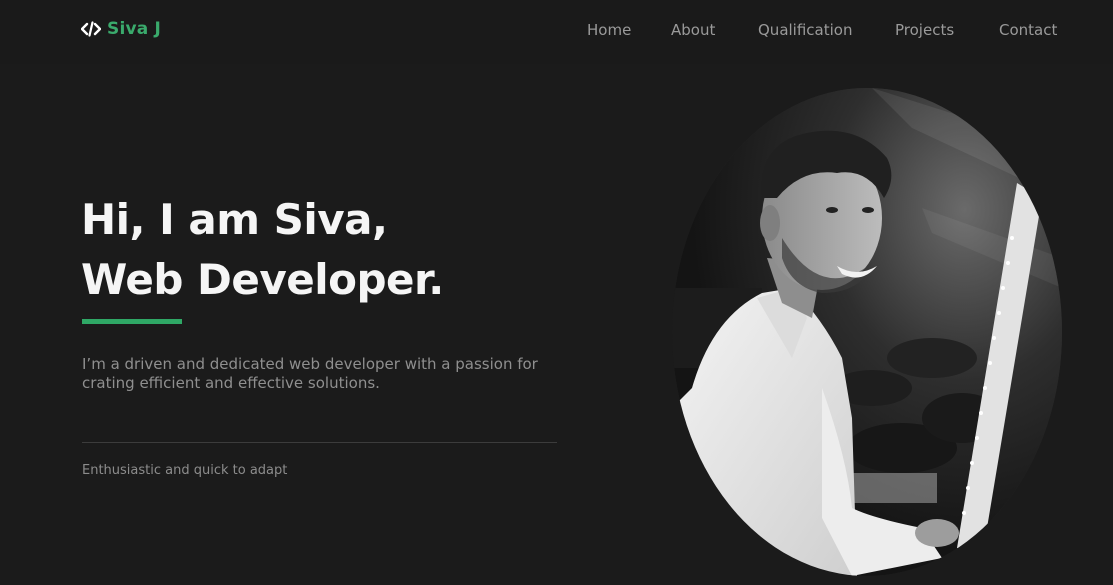 Image resolution: width=1113 pixels, height=585 pixels. I want to click on title-underline, so click(132, 321).